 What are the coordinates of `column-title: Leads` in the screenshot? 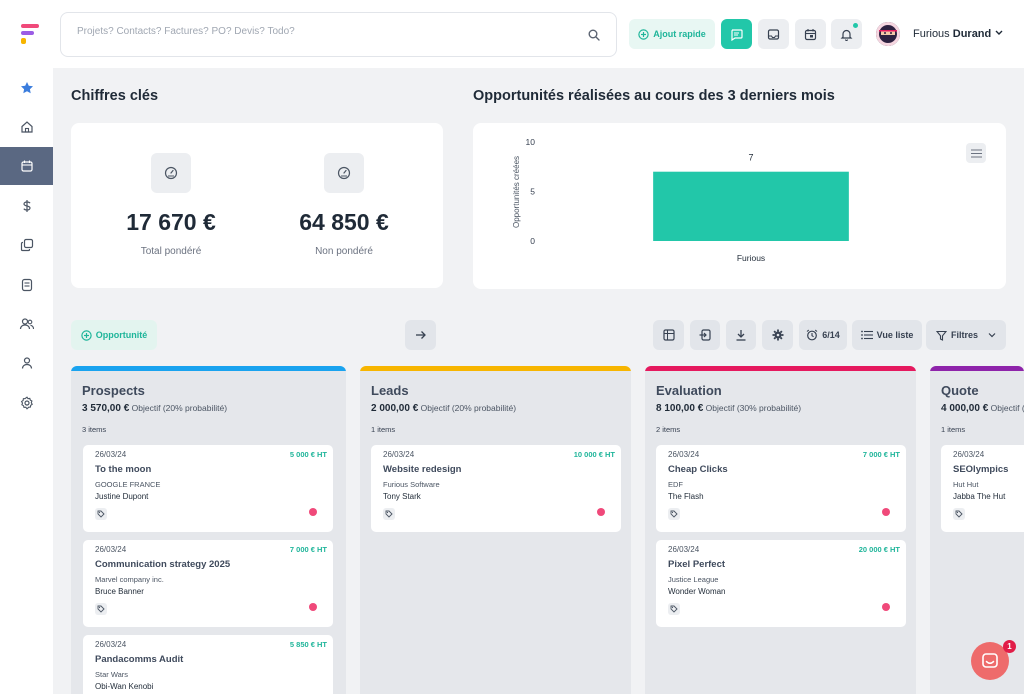 It's located at (390, 390).